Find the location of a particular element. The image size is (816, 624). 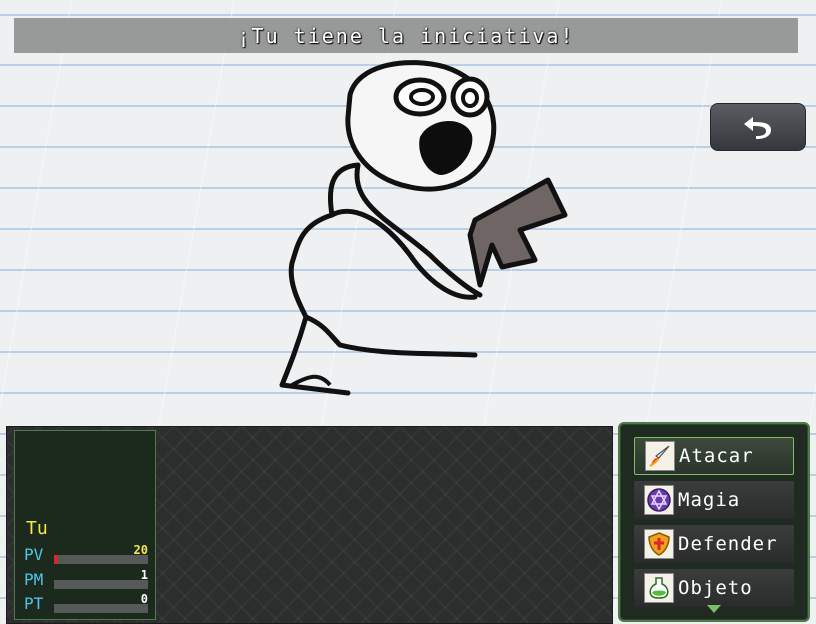

command-item: Objeto is located at coordinates (714, 588).